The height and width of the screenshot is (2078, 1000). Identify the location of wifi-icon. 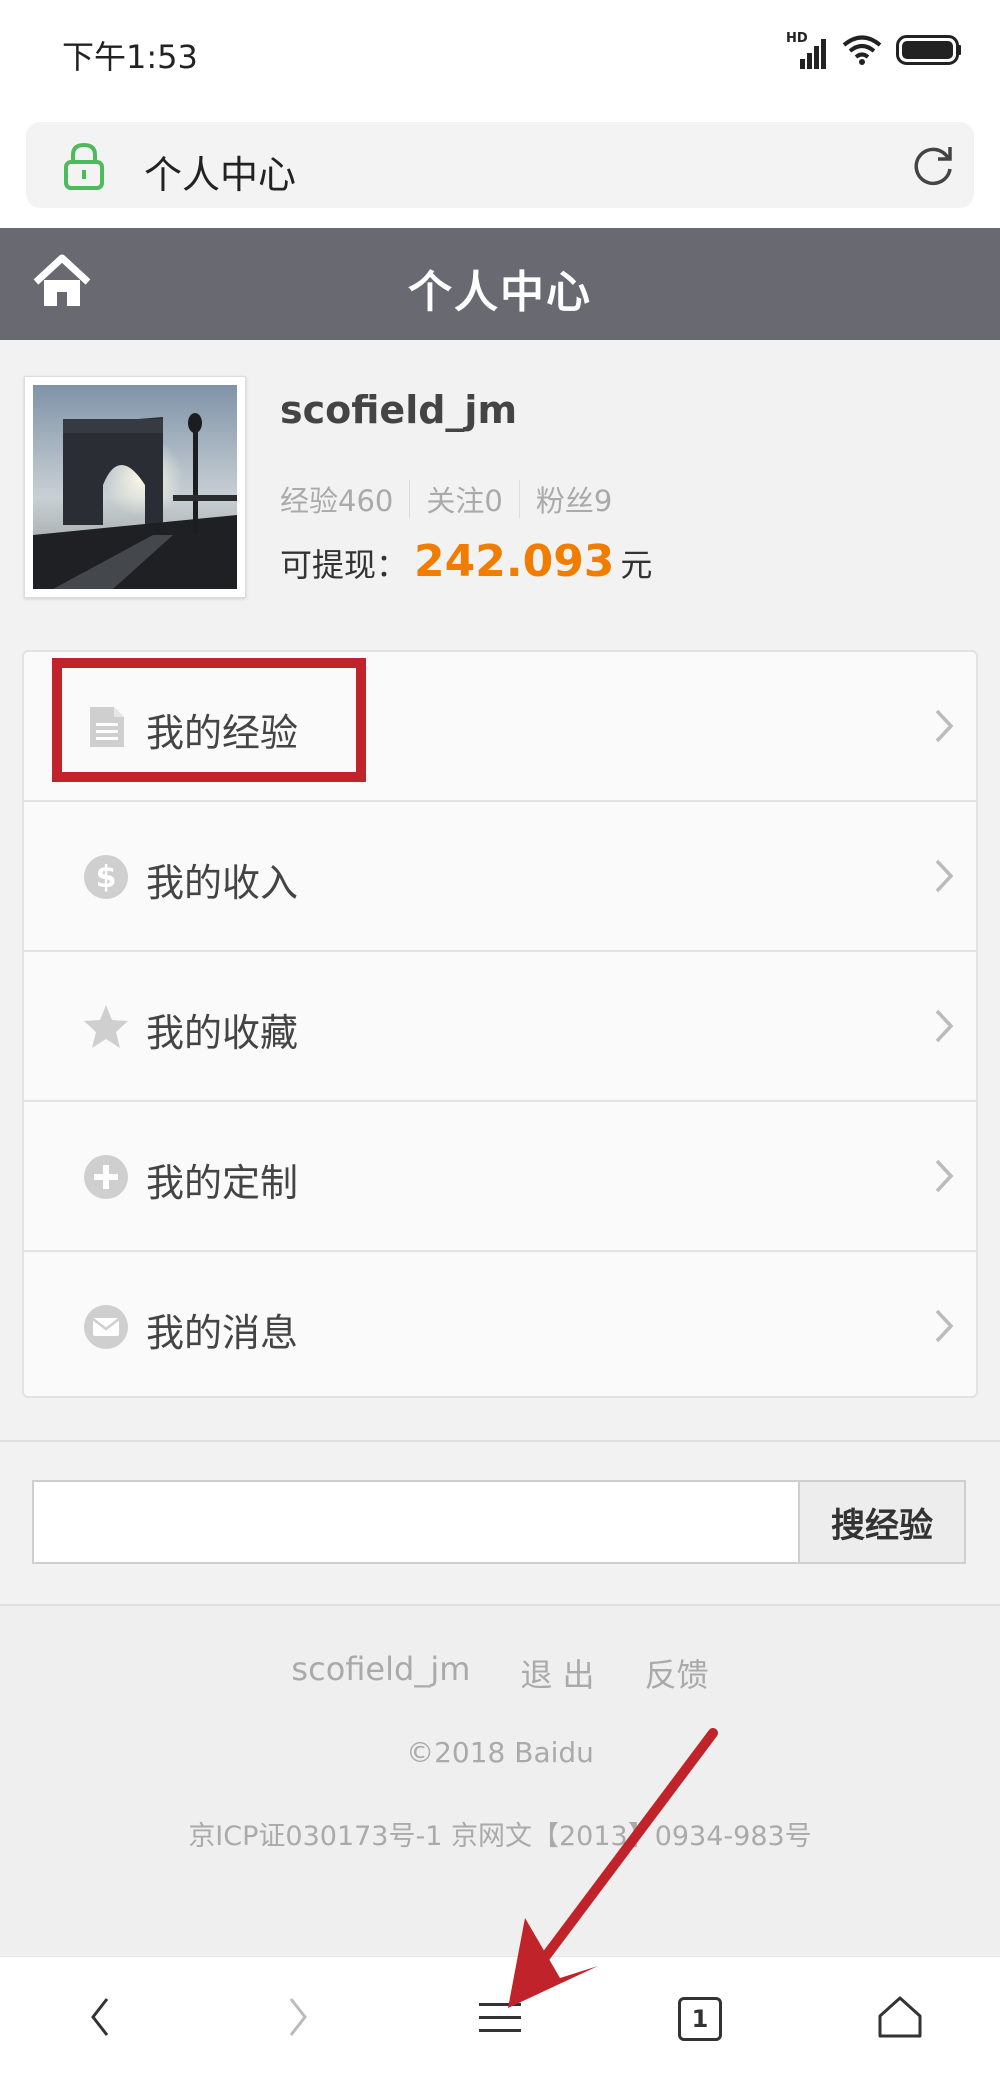
(862, 52).